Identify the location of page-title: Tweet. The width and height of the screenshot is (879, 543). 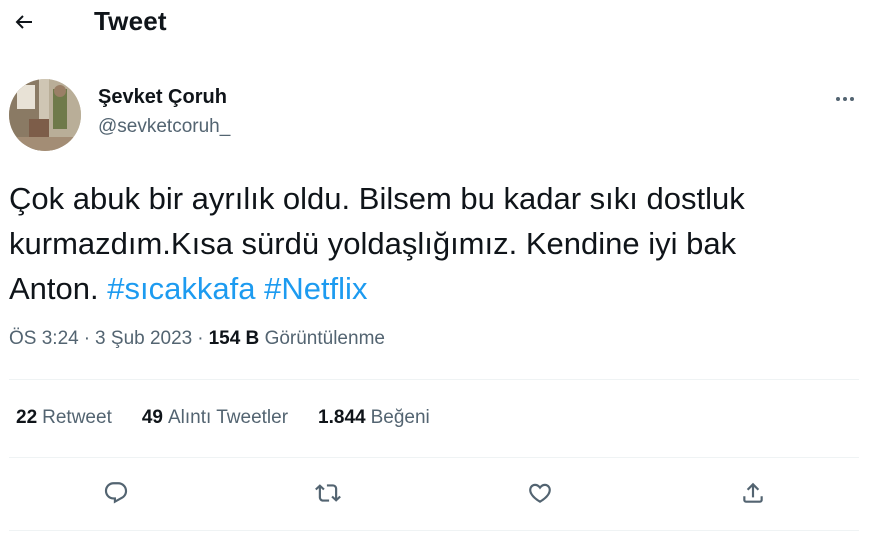
(130, 21).